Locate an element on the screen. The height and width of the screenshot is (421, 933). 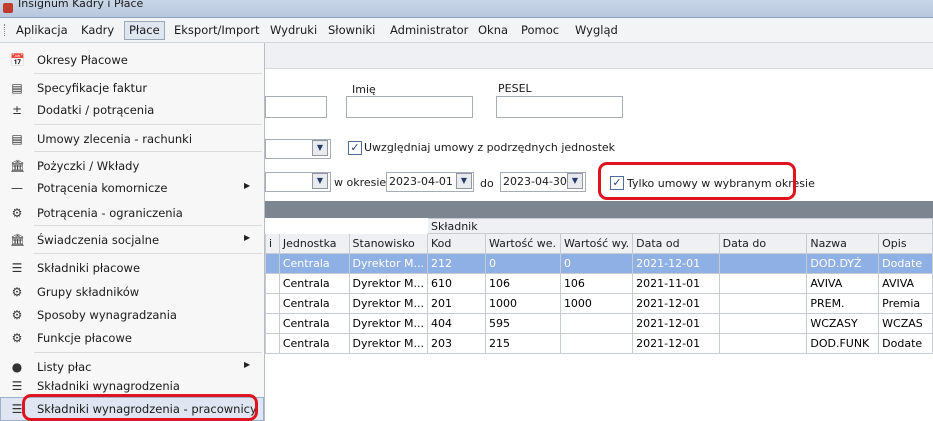
menu-item-label: Składniki wynagrodzenia is located at coordinates (108, 386).